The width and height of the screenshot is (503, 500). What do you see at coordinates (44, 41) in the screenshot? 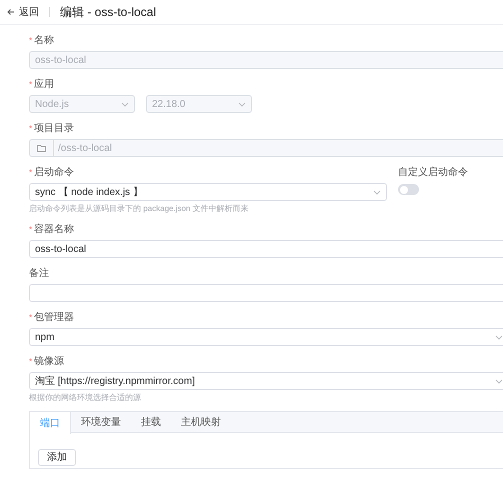
I see `field-label: 名称` at bounding box center [44, 41].